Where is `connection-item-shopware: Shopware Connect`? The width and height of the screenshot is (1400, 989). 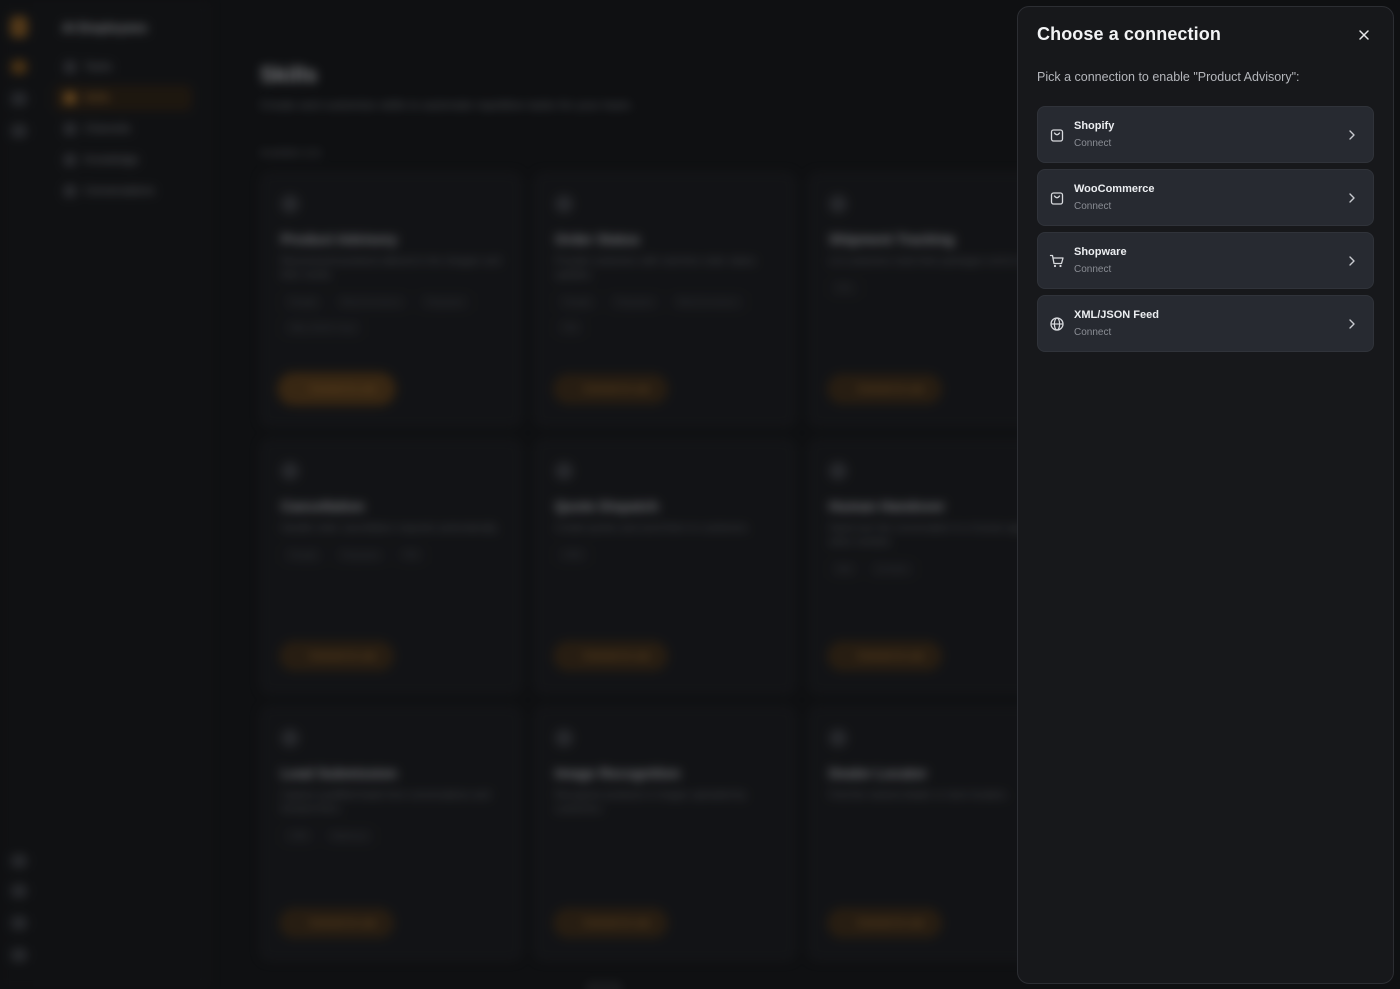
connection-item-shopware: Shopware Connect is located at coordinates (1205, 260).